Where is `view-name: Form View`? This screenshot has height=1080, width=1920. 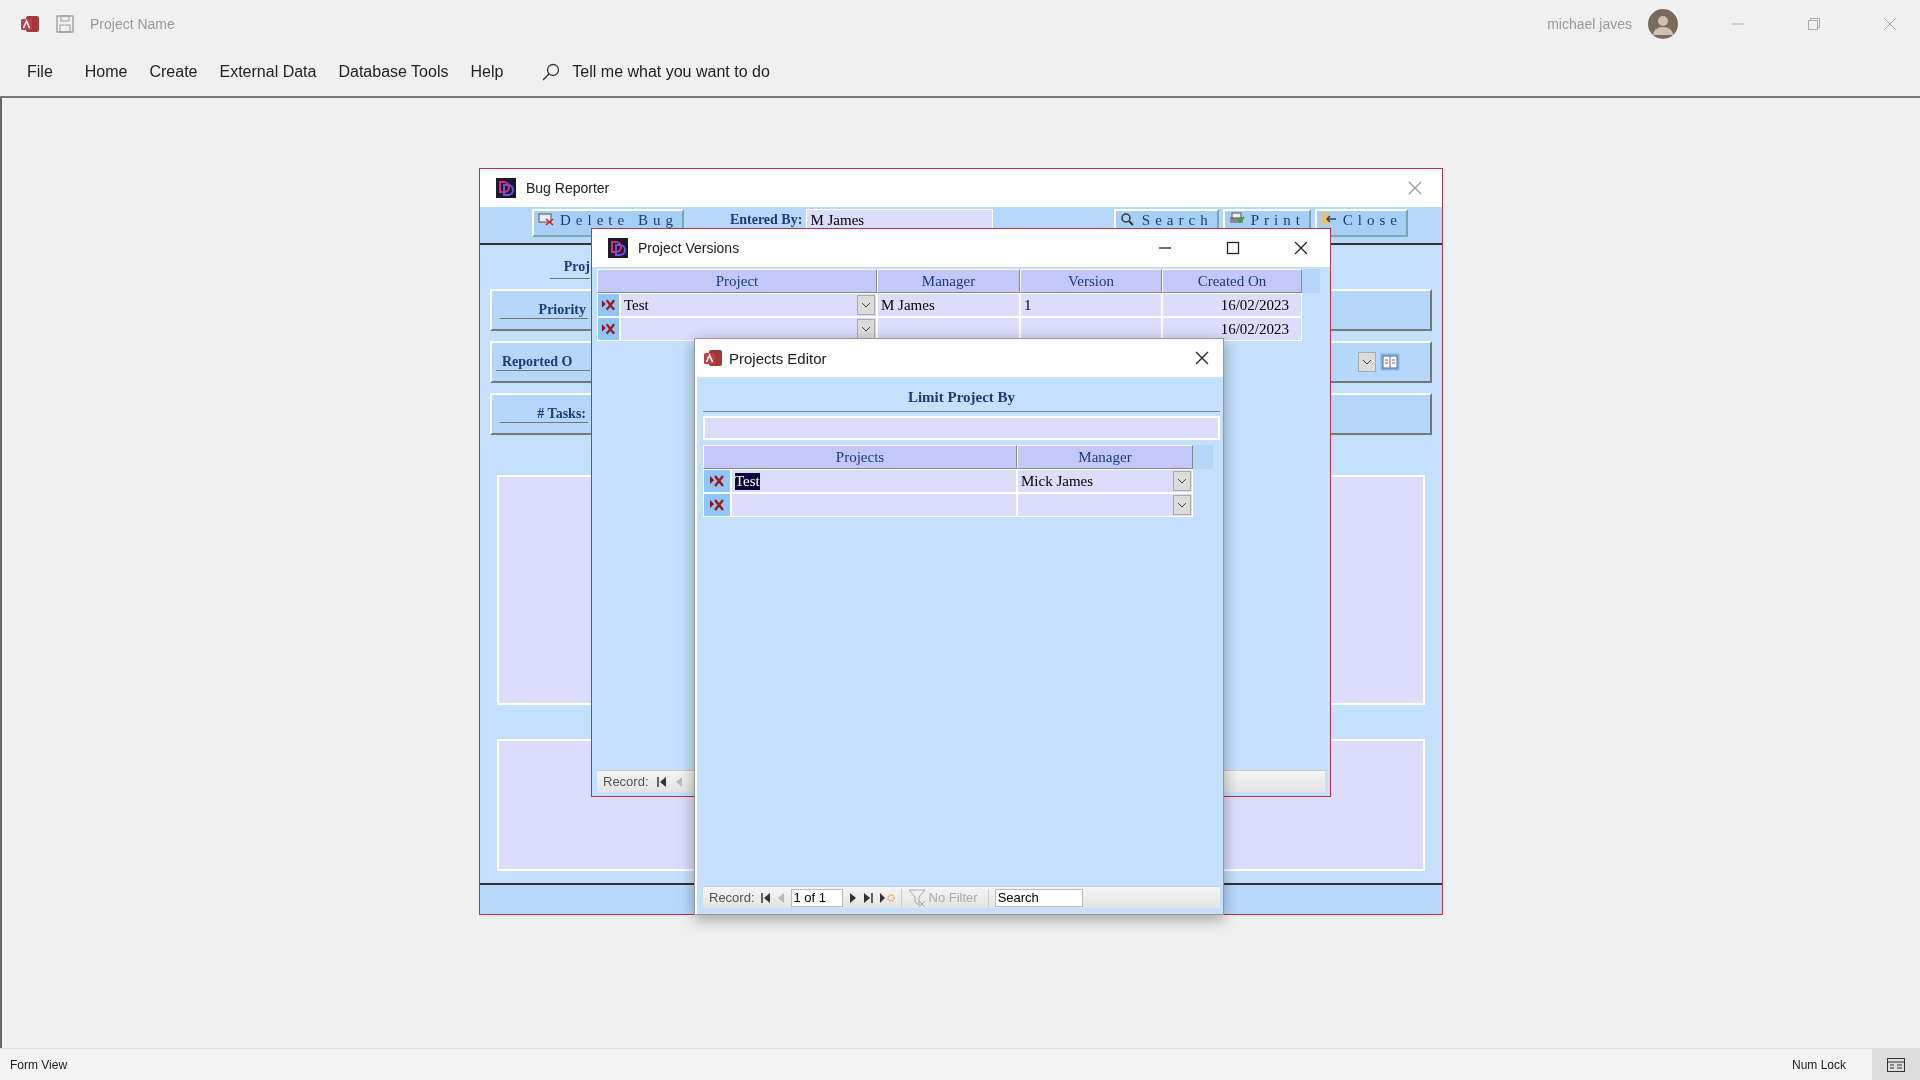
view-name: Form View is located at coordinates (39, 1064).